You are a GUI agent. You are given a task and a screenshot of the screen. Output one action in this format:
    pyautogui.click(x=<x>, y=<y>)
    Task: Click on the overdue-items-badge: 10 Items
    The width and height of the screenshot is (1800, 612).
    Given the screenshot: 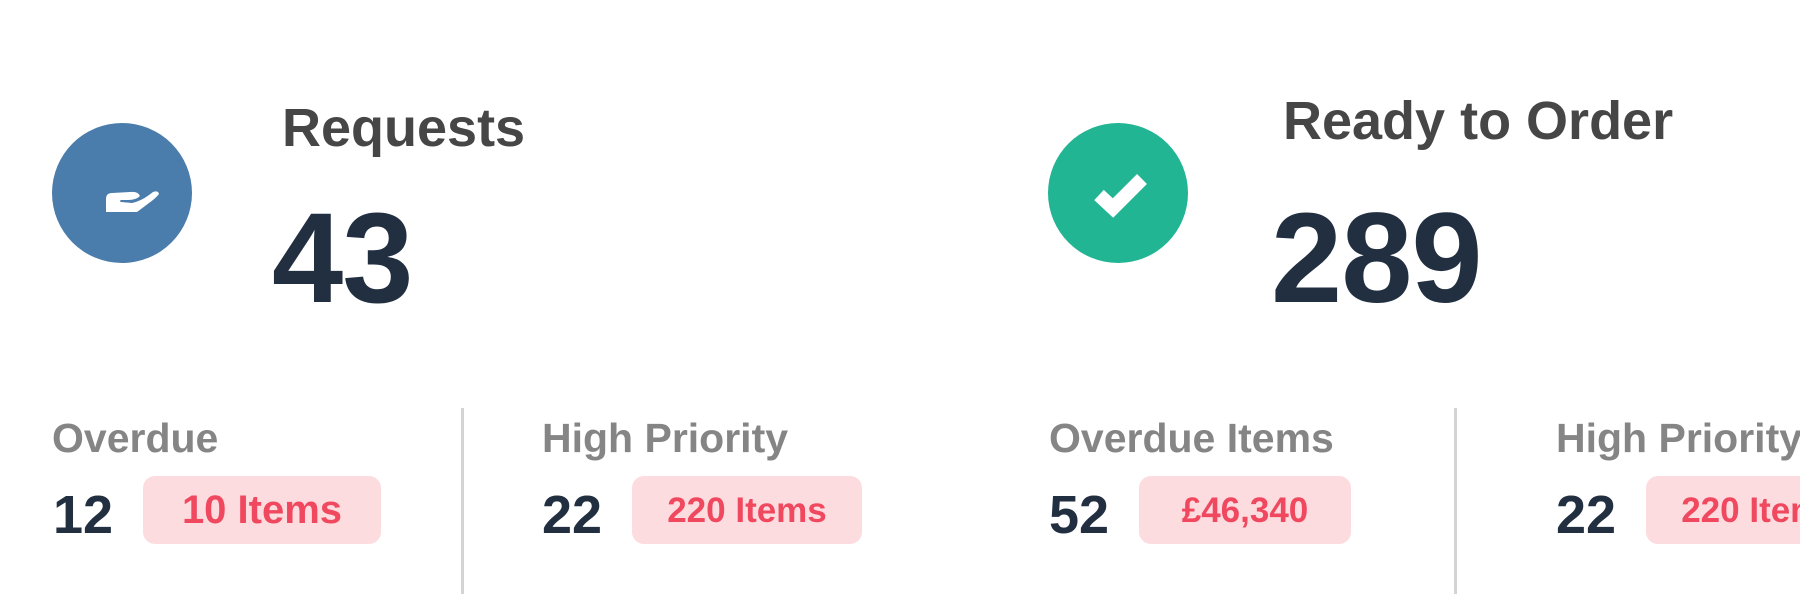 What is the action you would take?
    pyautogui.click(x=262, y=510)
    